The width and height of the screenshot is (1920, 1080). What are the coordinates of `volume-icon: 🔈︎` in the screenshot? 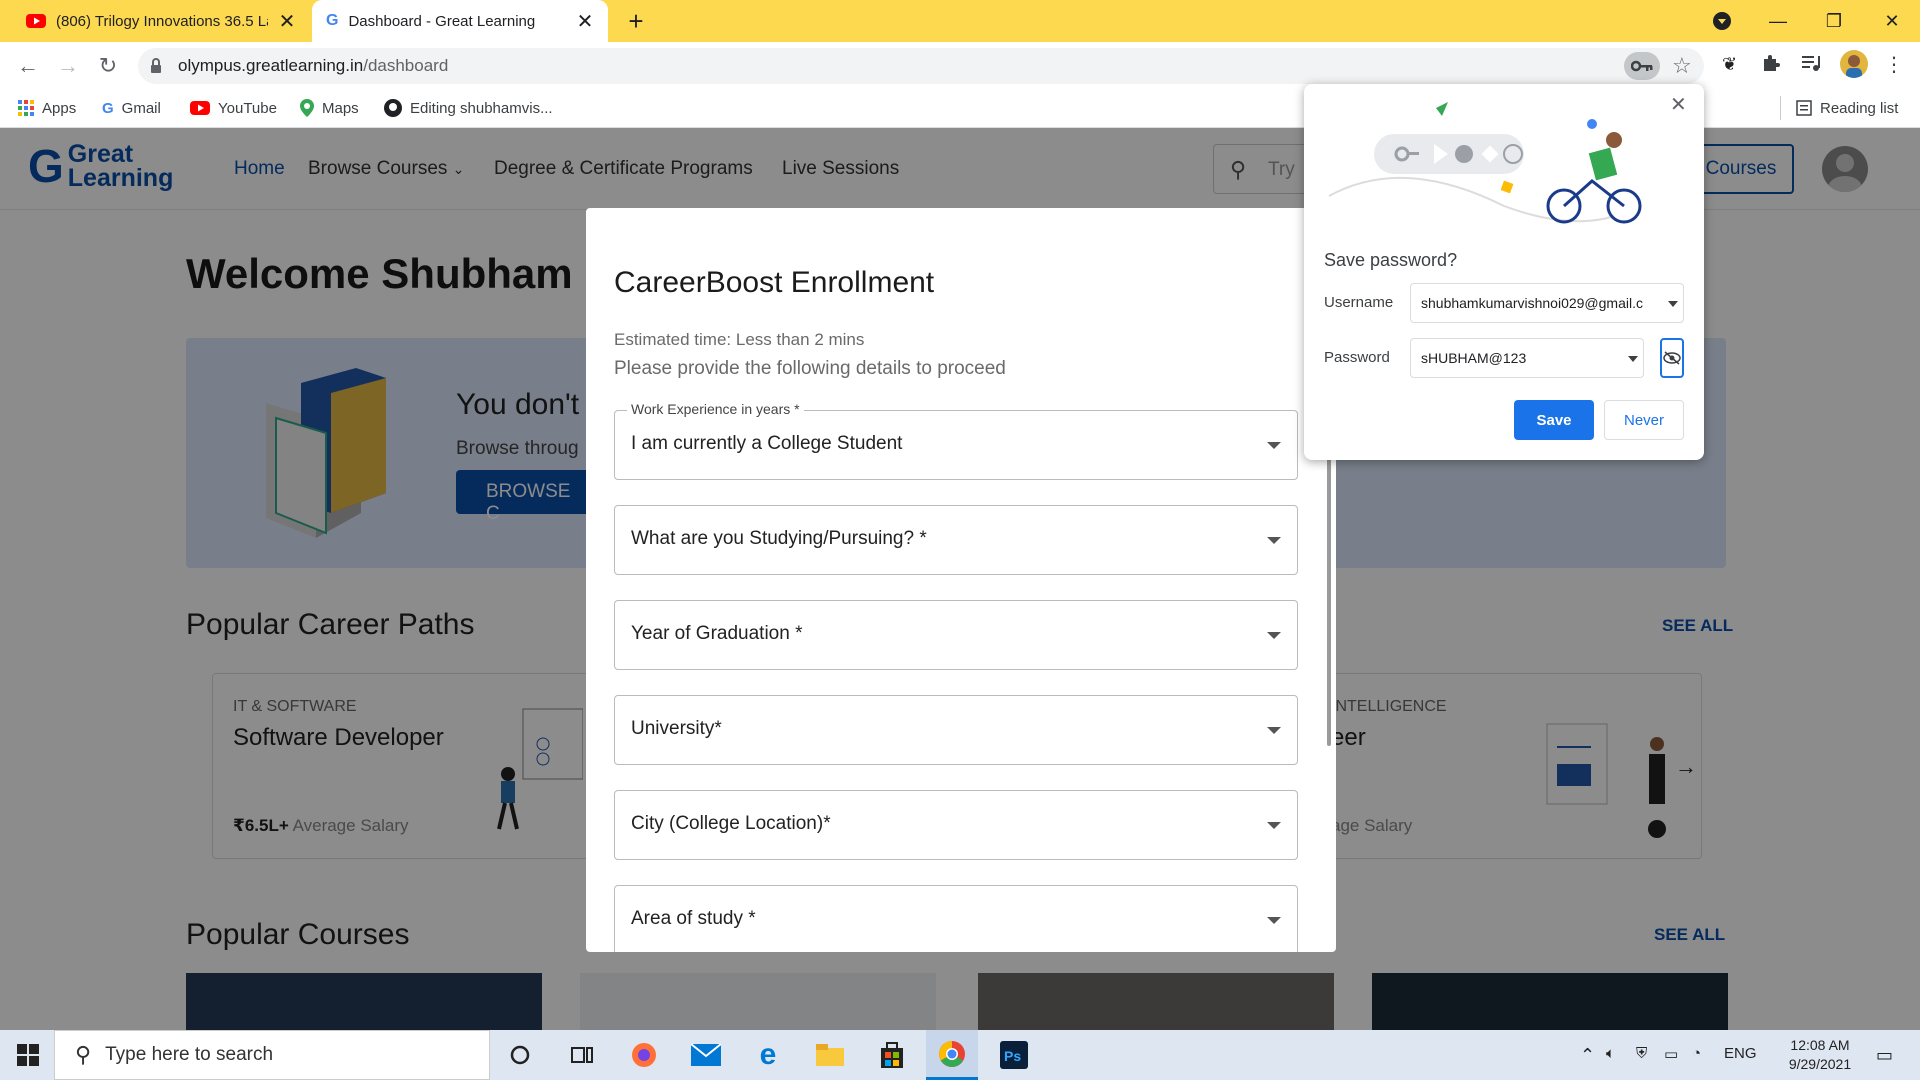 It's located at (1610, 1053).